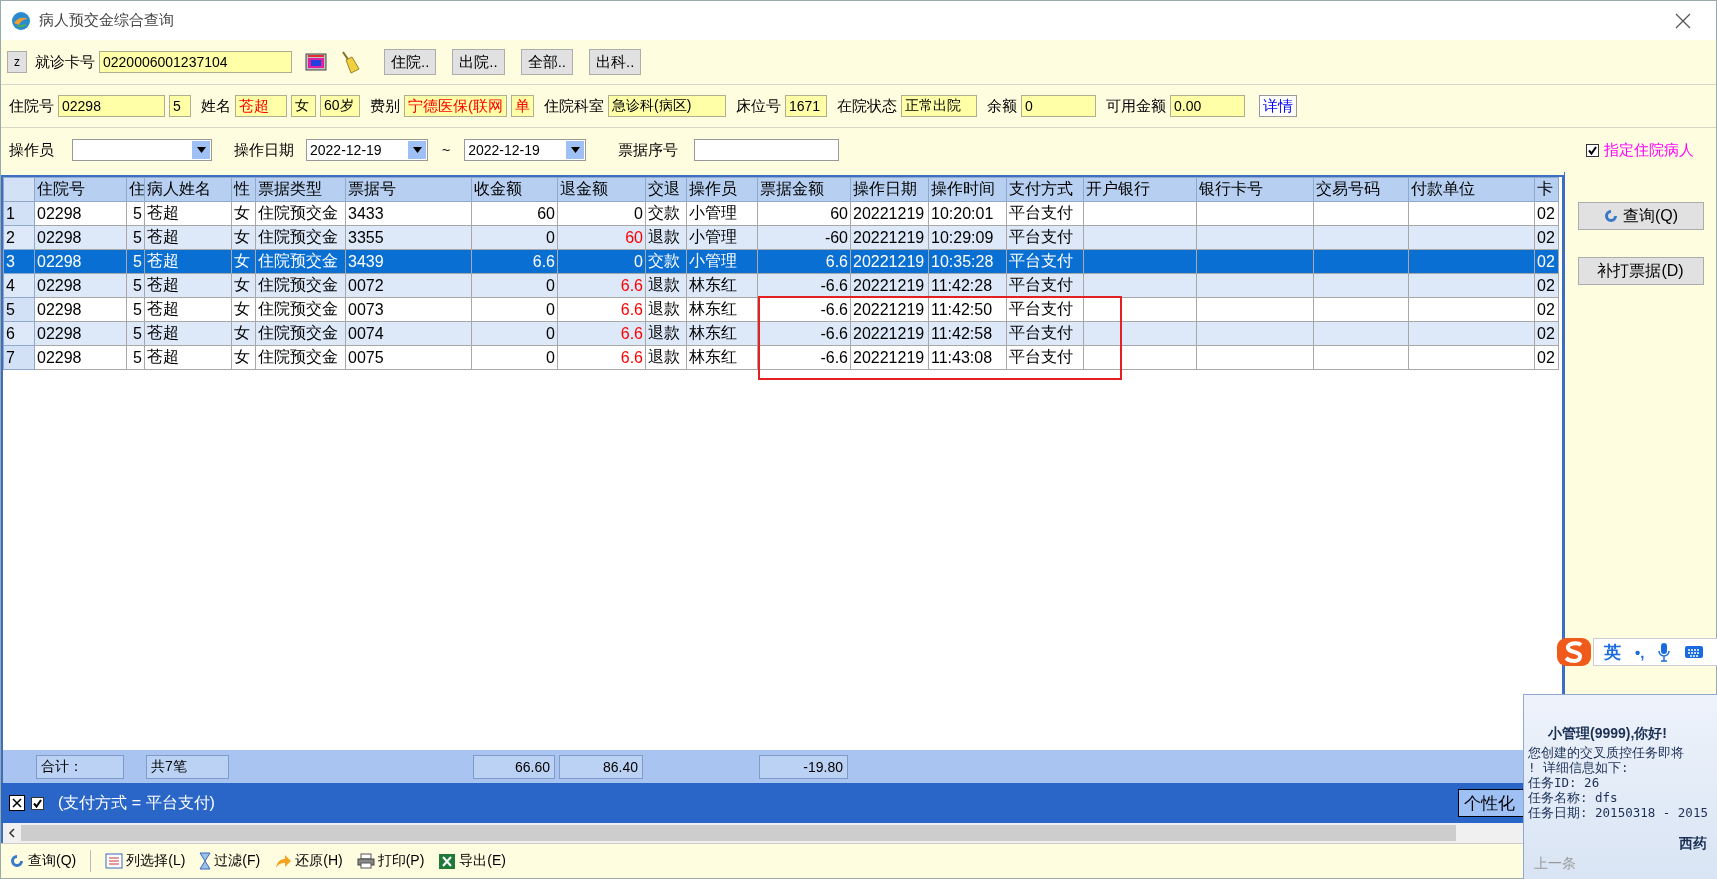 This screenshot has width=1717, height=879. I want to click on toolbar-button: 过滤(F), so click(230, 861).